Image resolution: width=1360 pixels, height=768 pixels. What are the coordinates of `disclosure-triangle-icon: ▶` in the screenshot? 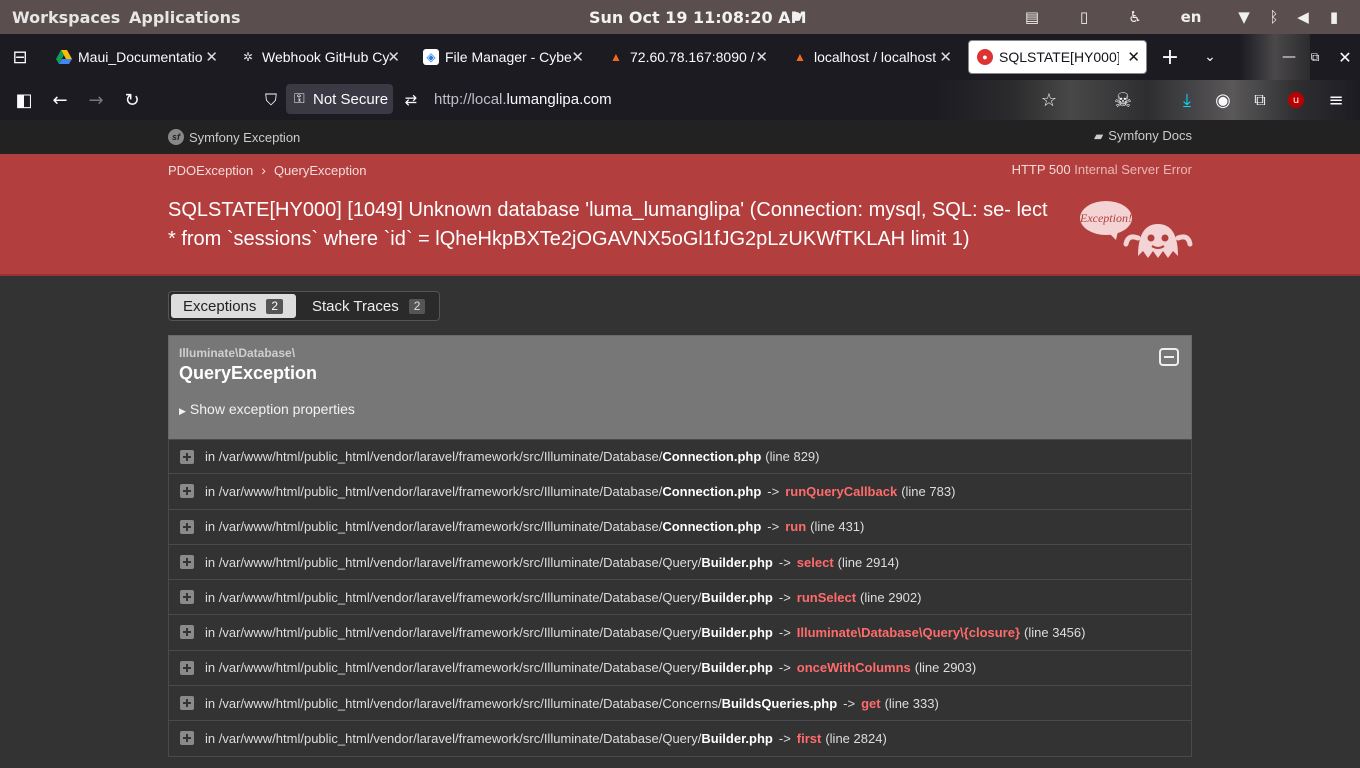 It's located at (182, 411).